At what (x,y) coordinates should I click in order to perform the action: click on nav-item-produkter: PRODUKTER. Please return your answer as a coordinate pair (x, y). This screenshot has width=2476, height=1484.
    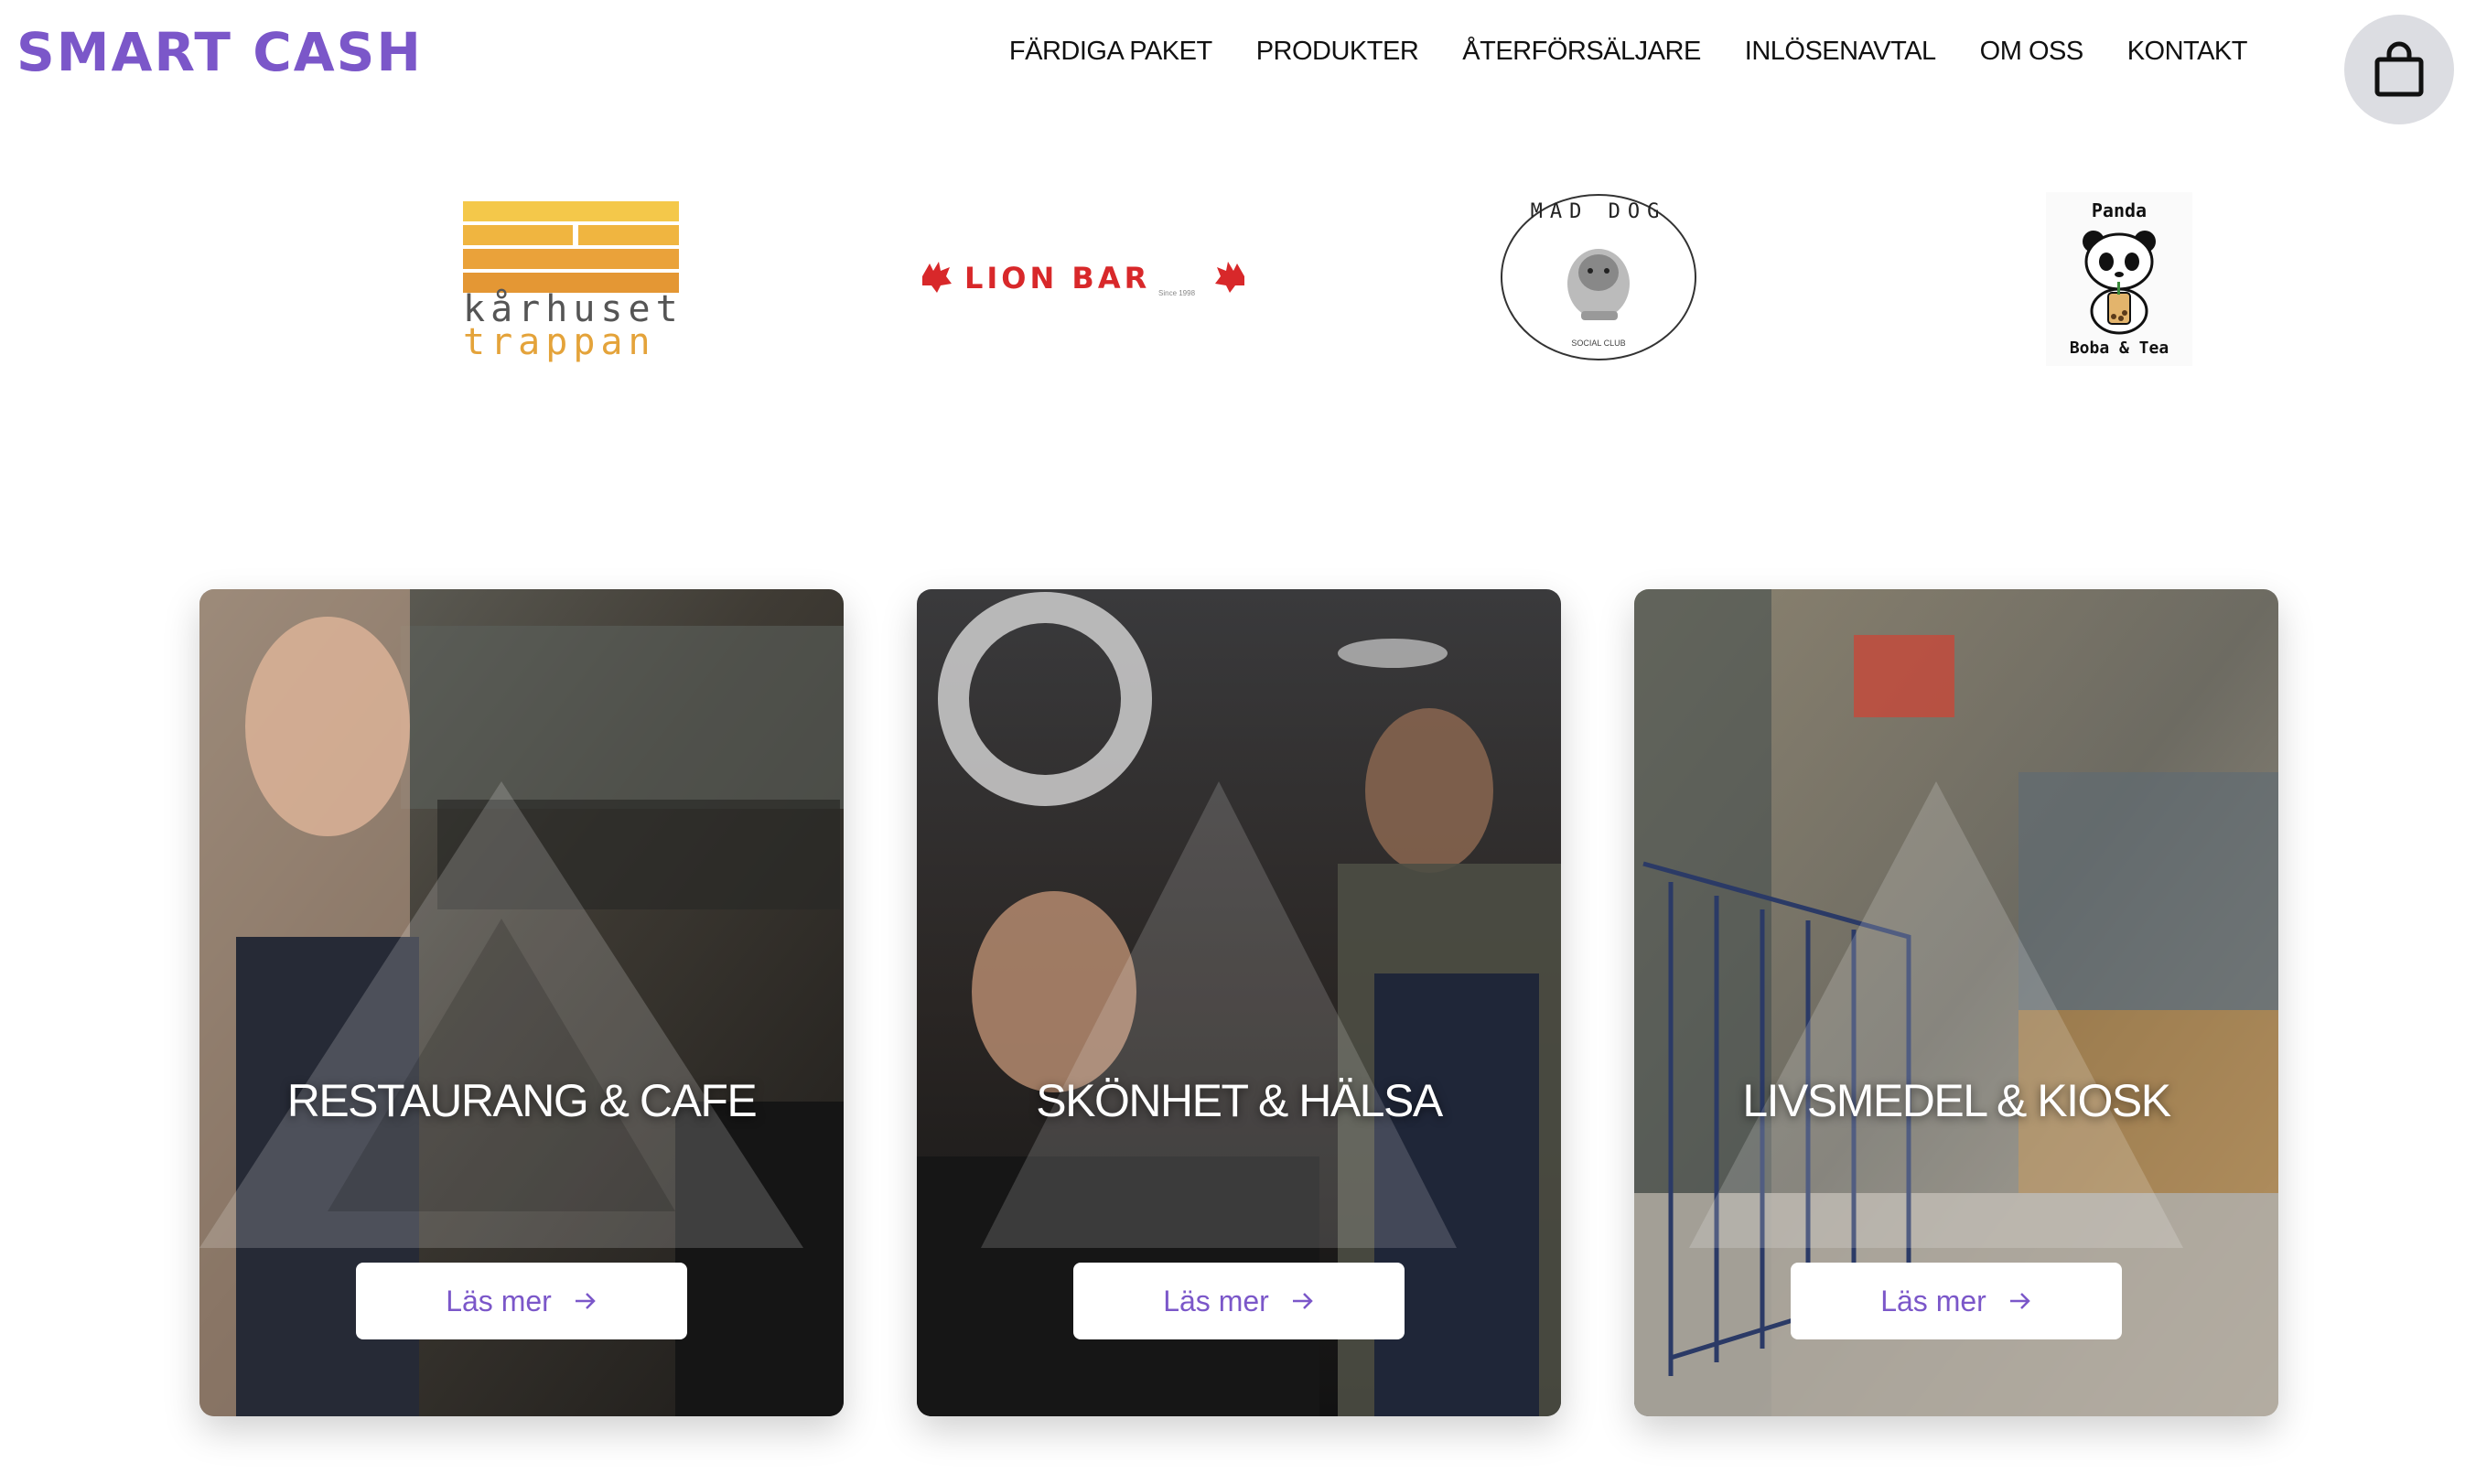
    Looking at the image, I should click on (1337, 52).